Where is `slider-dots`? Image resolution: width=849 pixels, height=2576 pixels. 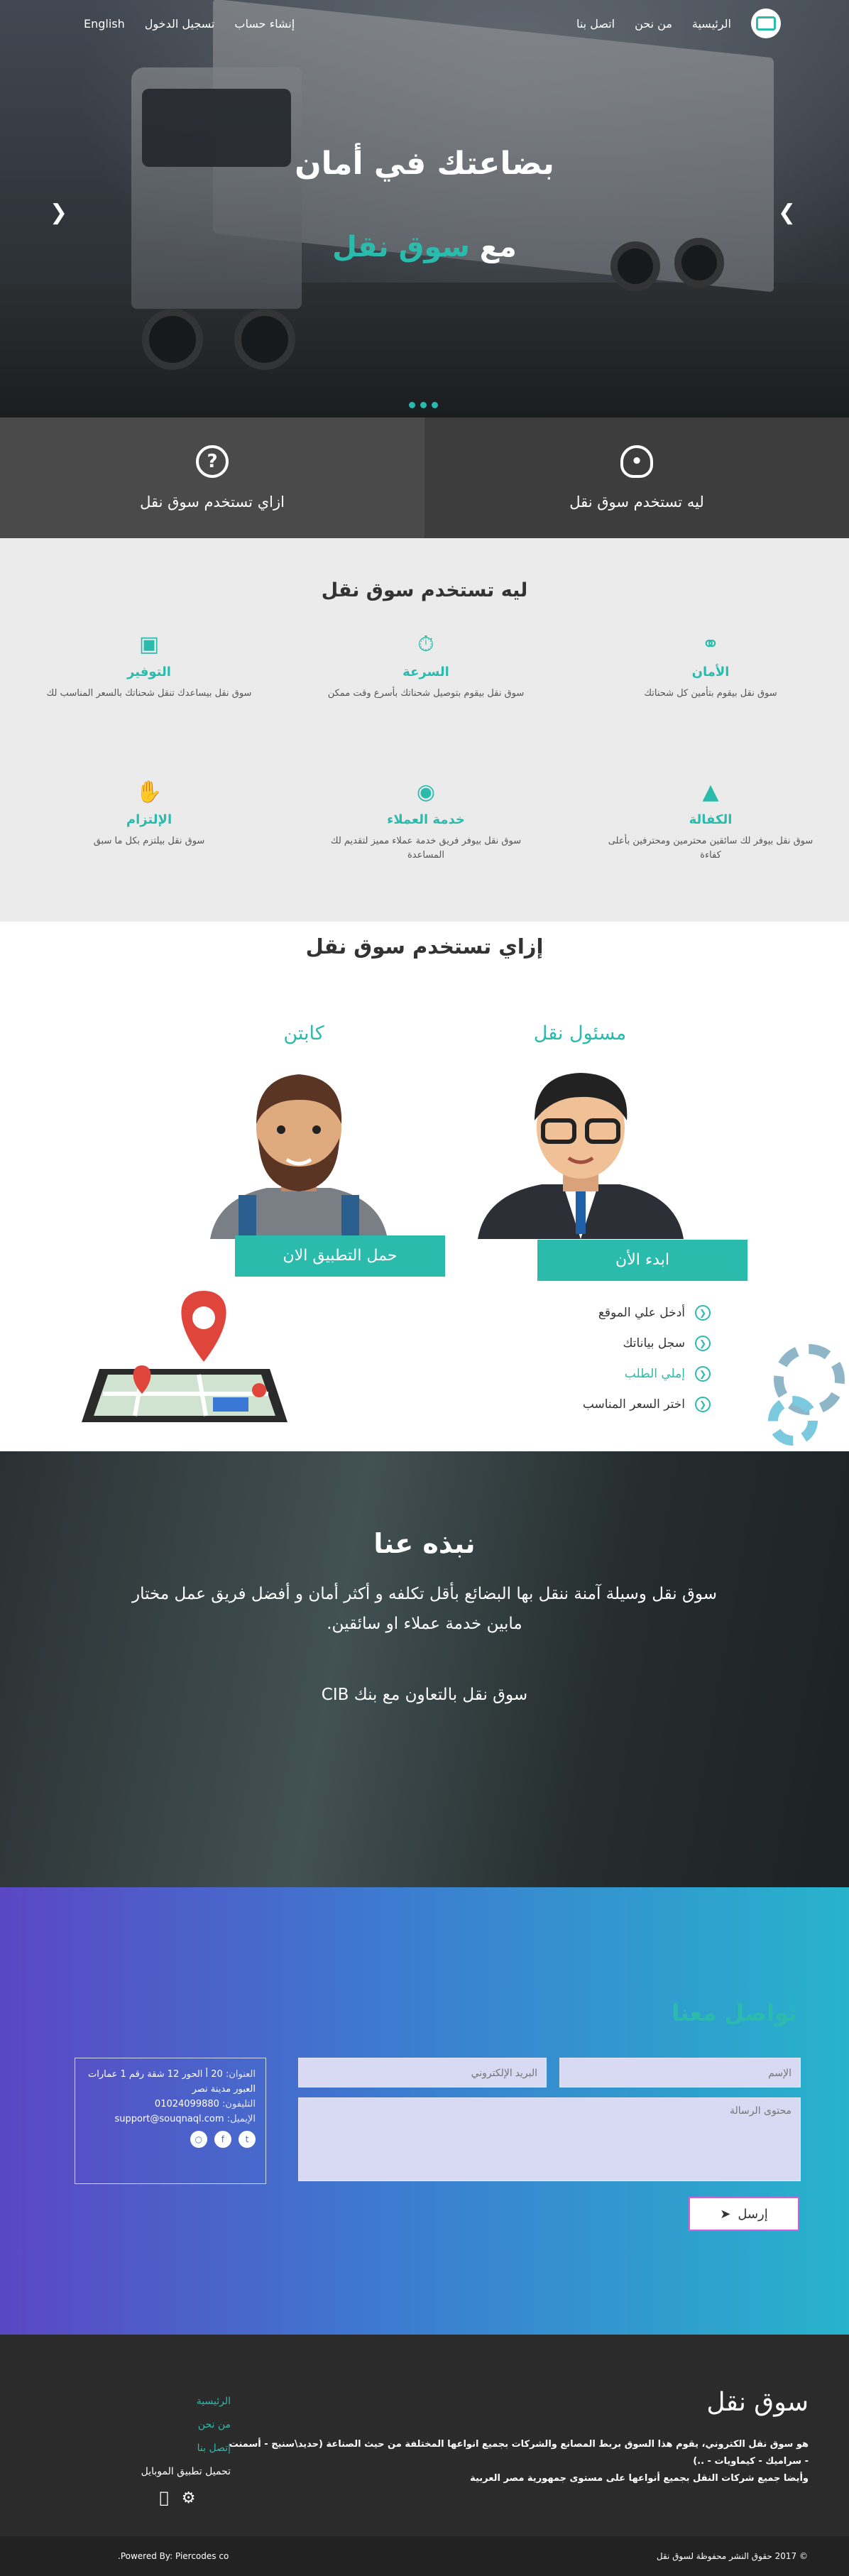
slider-dots is located at coordinates (423, 405).